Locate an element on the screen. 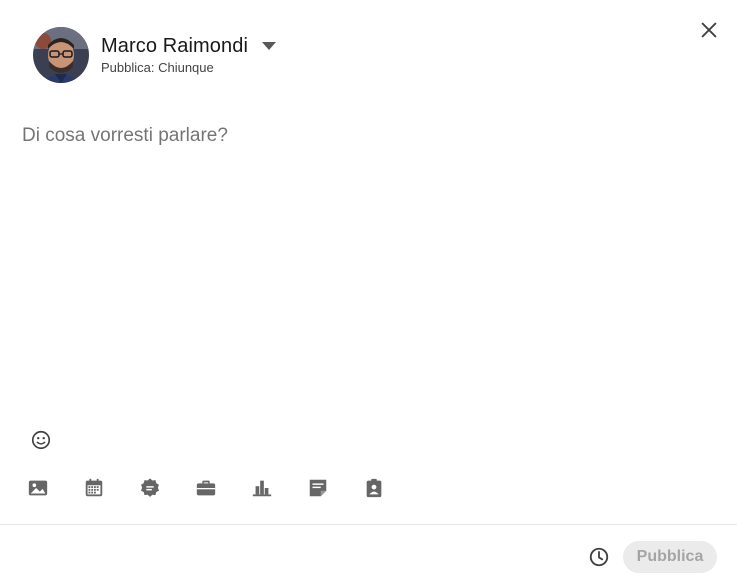 Image resolution: width=737 pixels, height=583 pixels. post-type-toolbar is located at coordinates (218, 488).